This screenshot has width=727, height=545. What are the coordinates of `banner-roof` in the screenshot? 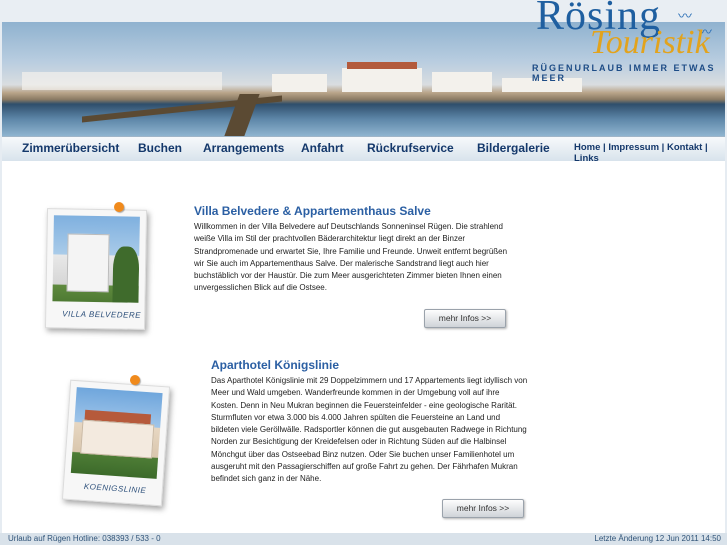 It's located at (382, 65).